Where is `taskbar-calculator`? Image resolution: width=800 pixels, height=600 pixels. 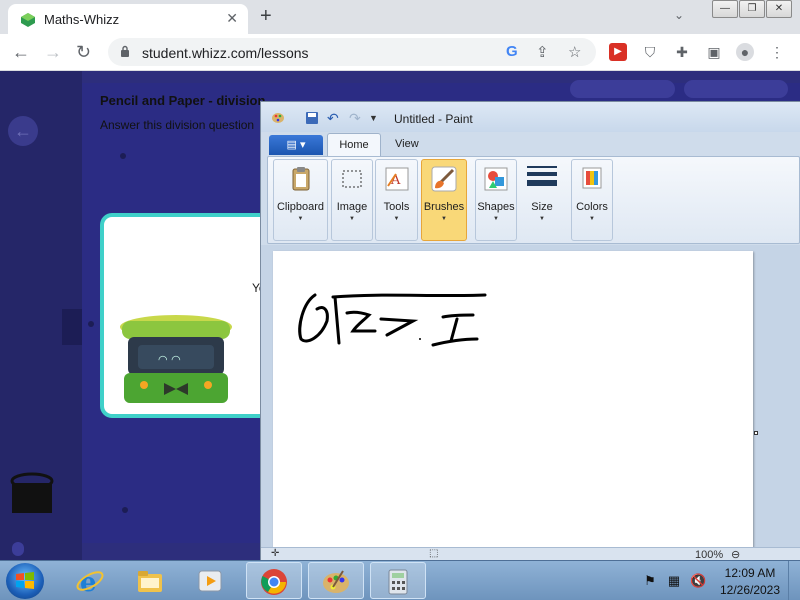 taskbar-calculator is located at coordinates (398, 580).